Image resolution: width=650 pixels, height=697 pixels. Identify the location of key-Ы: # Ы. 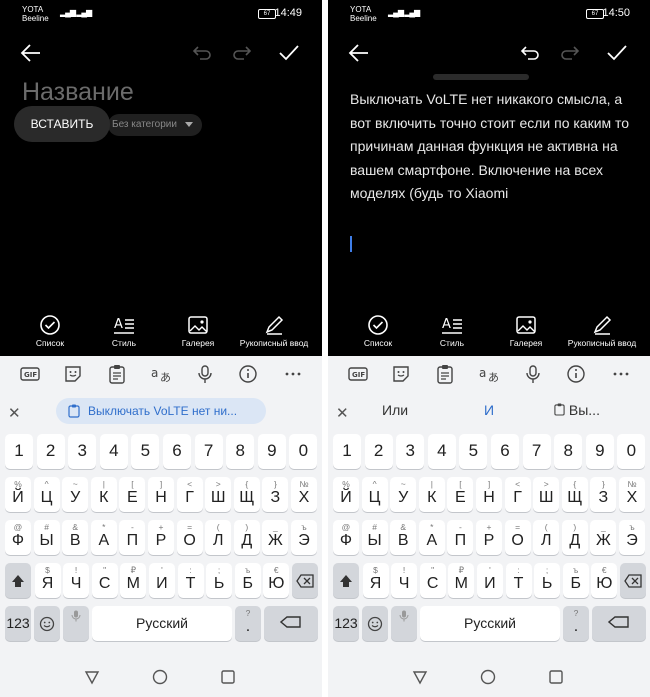
(374, 537).